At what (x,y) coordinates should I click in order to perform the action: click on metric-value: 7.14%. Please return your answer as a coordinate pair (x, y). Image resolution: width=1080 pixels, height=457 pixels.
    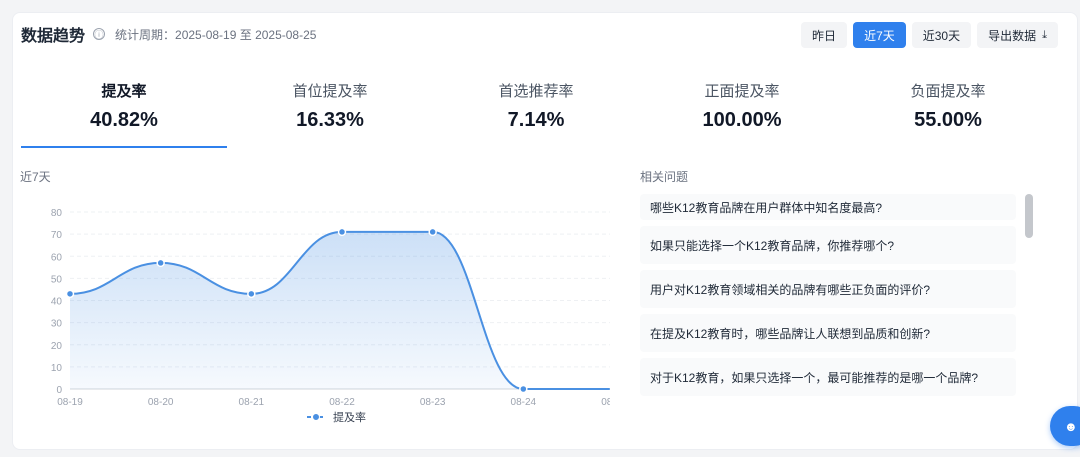
    Looking at the image, I should click on (536, 120).